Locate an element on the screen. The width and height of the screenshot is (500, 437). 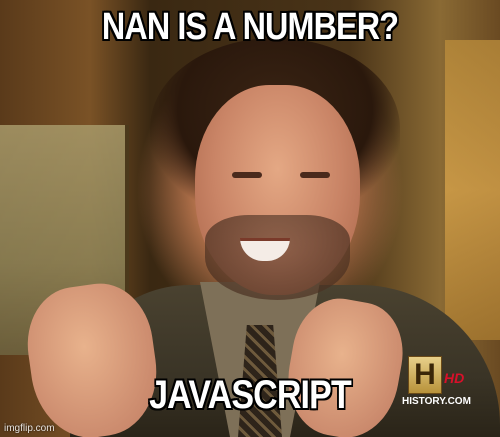
history-channel-logo: H HD HISTORY.COM is located at coordinates (448, 386).